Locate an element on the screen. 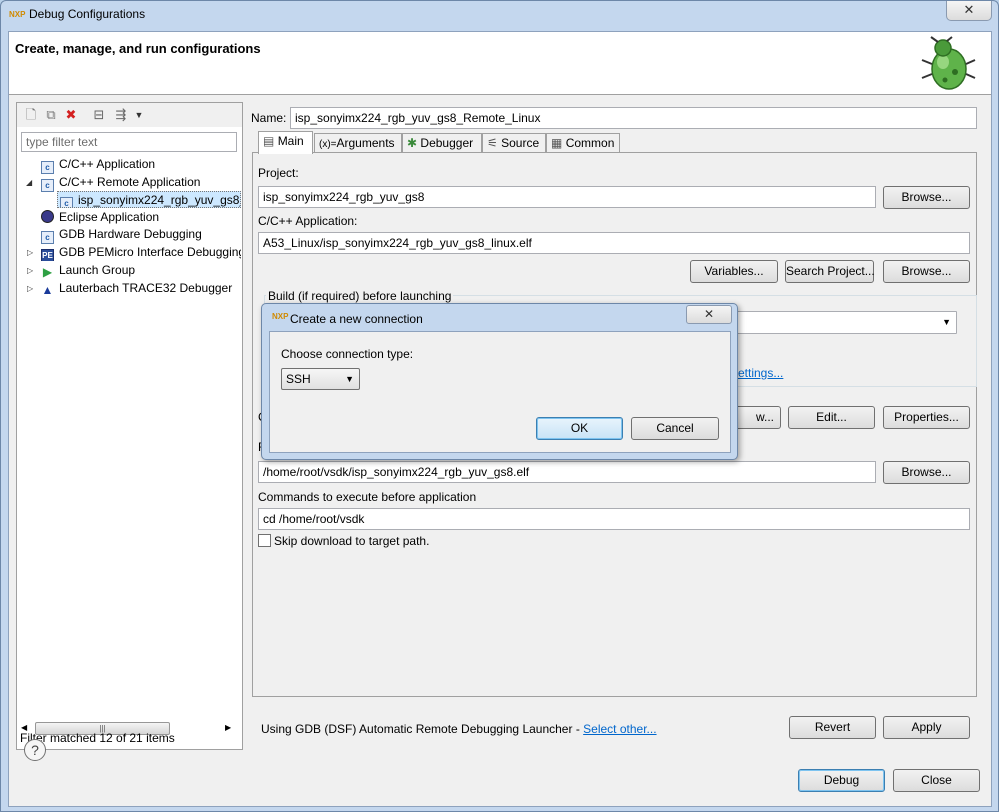 This screenshot has height=812, width=999. project-field: isp_sonyimx224_rgb_yuv_gs8 is located at coordinates (567, 197).